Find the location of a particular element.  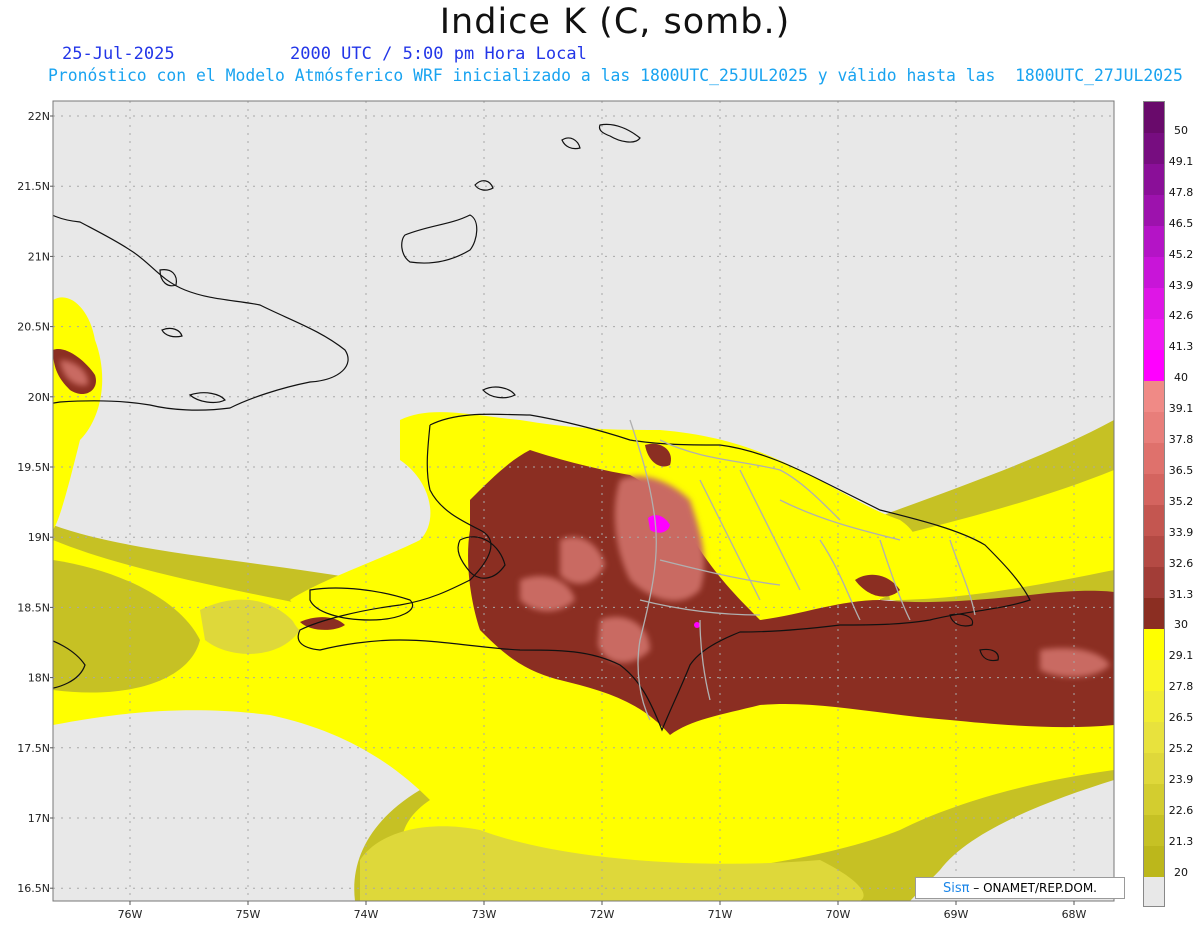

lat-label: 17N is located at coordinates (39, 818).